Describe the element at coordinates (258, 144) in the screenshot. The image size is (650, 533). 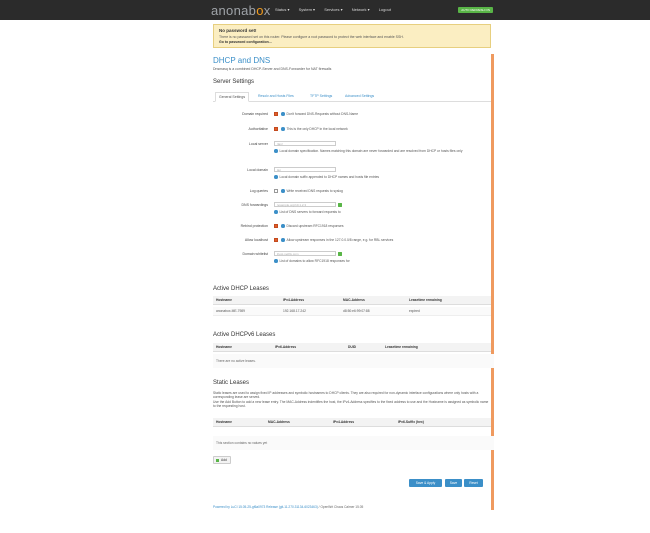
I see `local-server-label: Local server` at that location.